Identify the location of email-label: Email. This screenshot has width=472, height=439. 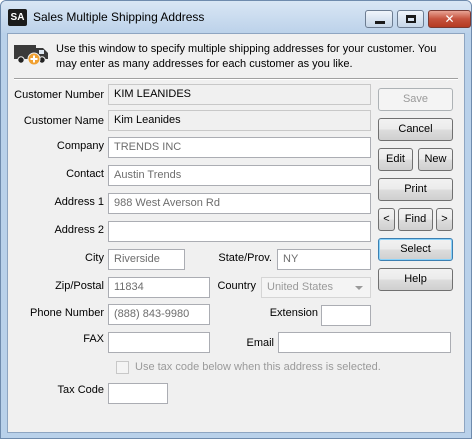
(260, 343).